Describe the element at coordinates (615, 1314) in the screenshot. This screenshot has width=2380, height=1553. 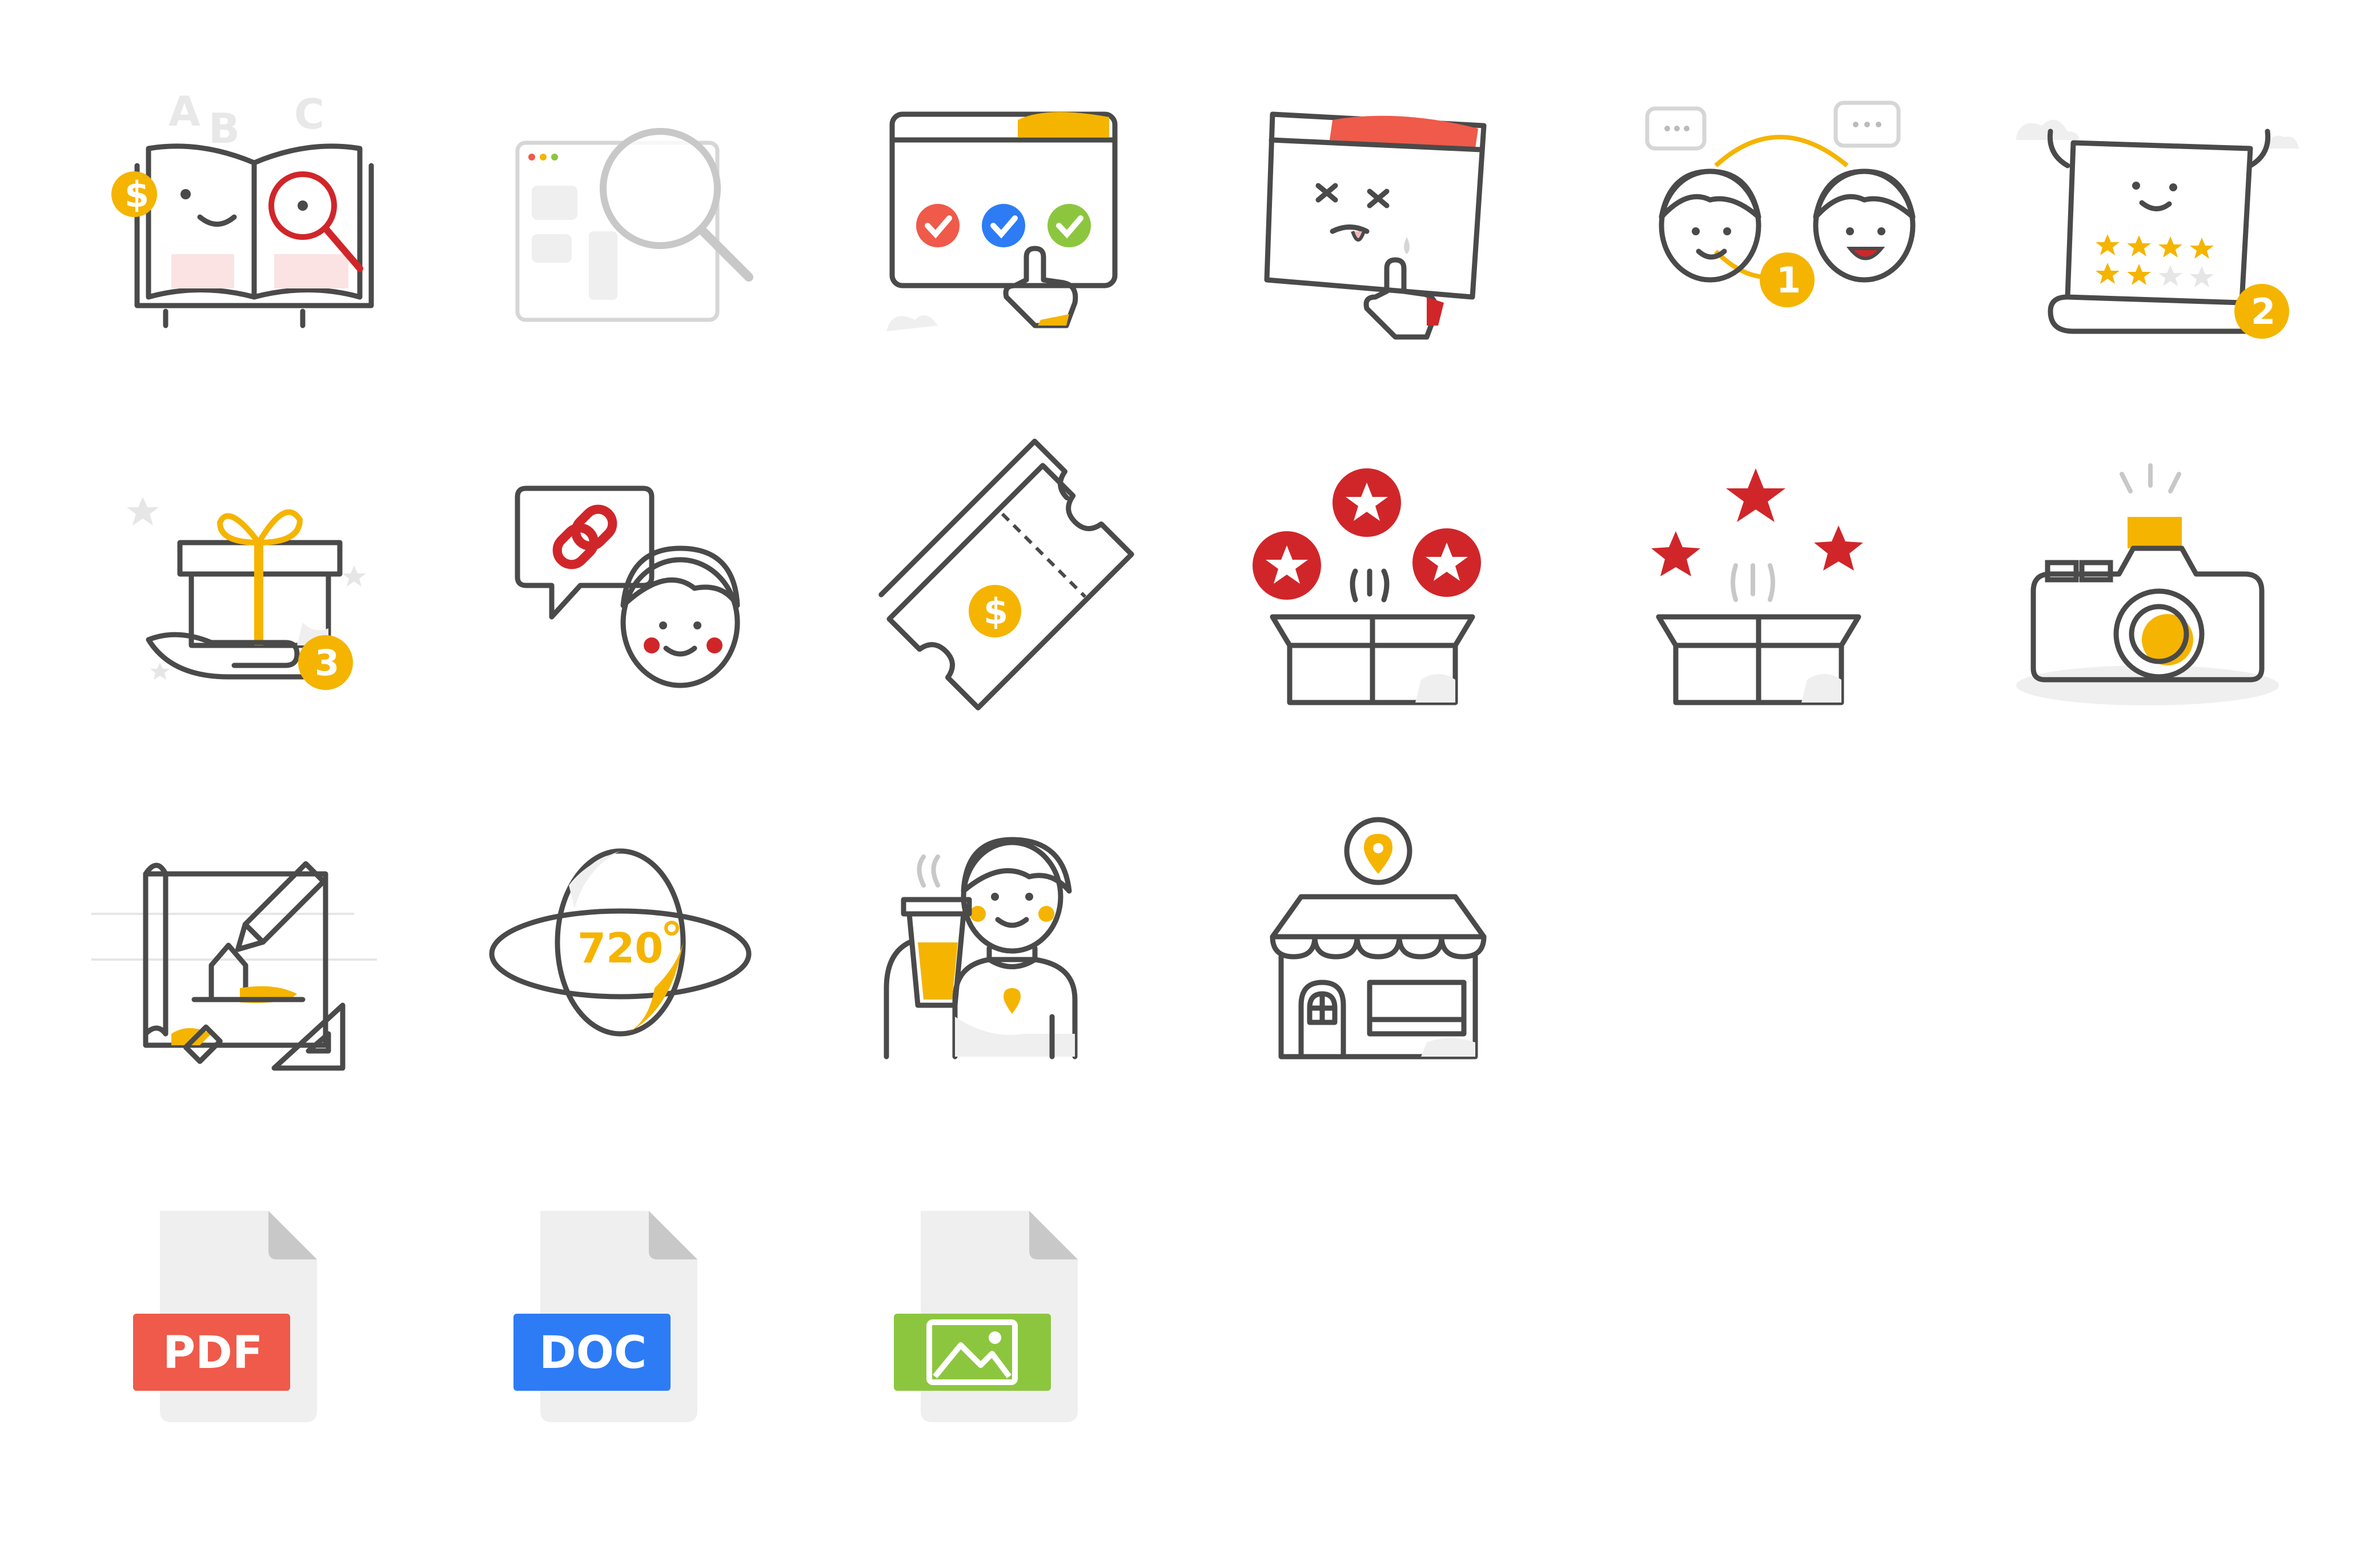
I see `doc-file-icon: DOC` at that location.